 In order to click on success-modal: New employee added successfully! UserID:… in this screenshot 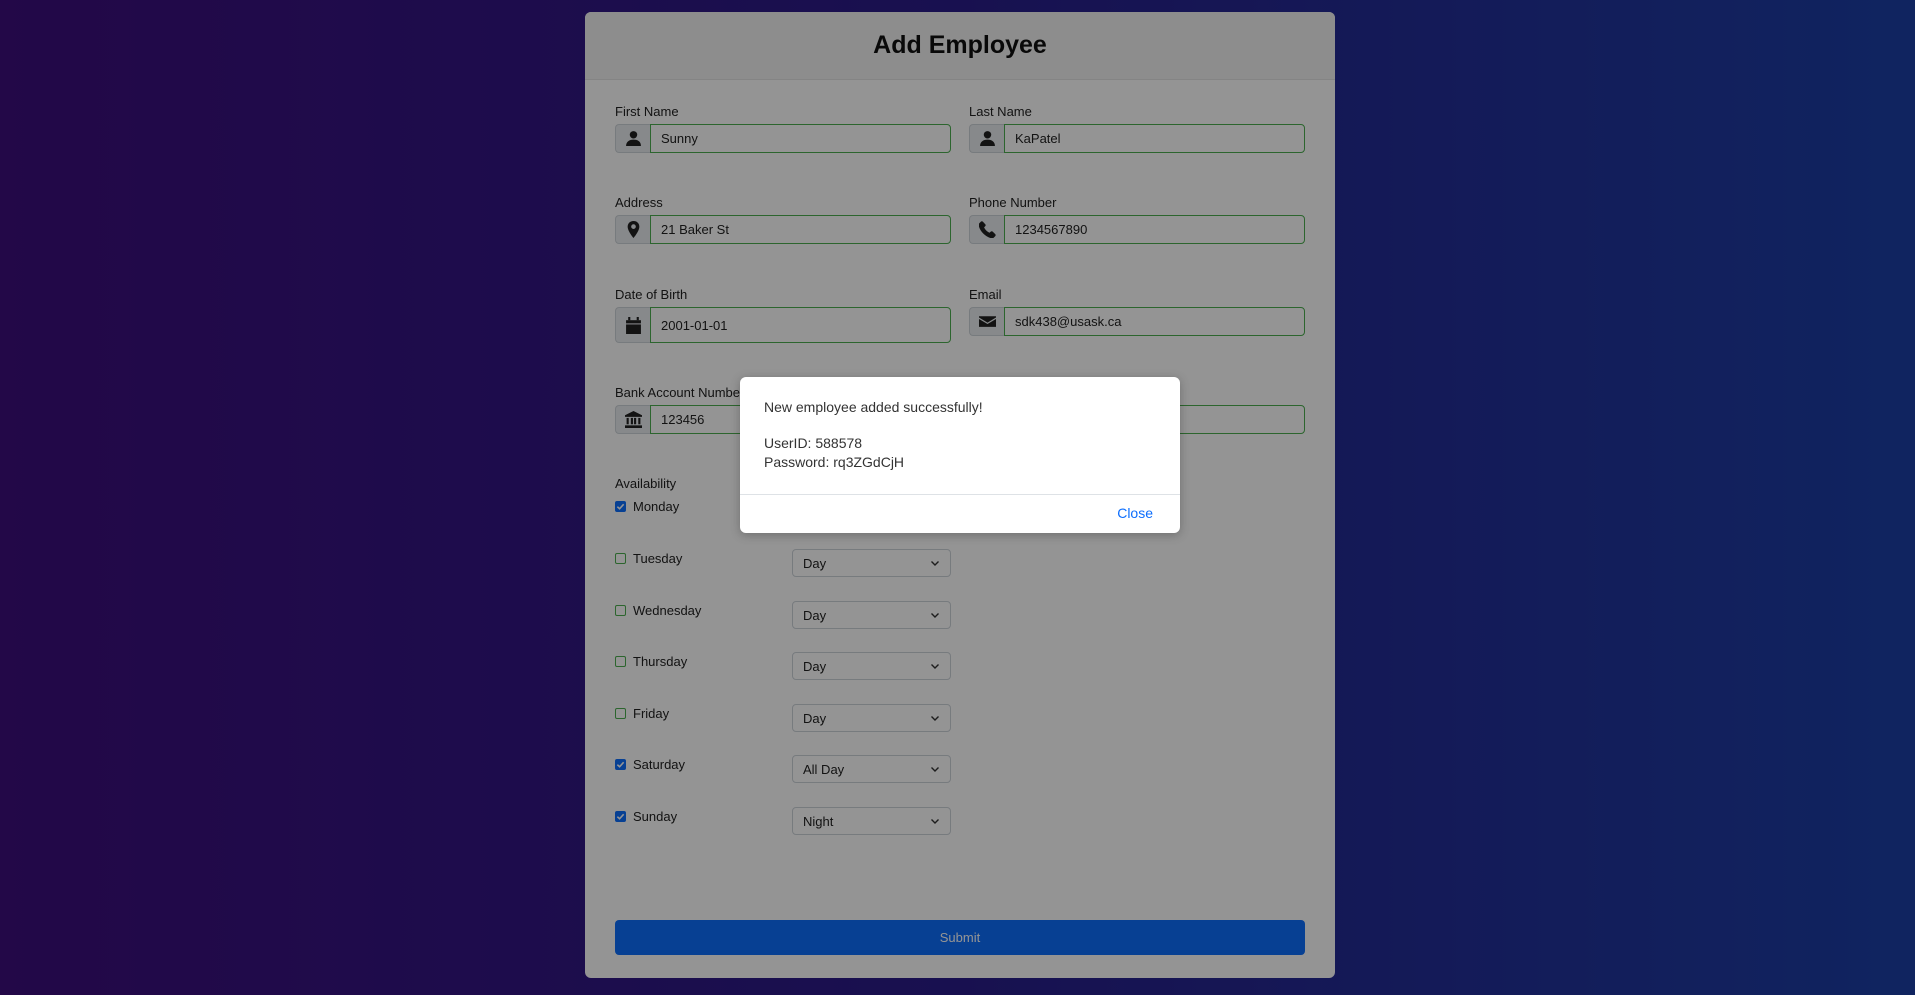, I will do `click(960, 455)`.